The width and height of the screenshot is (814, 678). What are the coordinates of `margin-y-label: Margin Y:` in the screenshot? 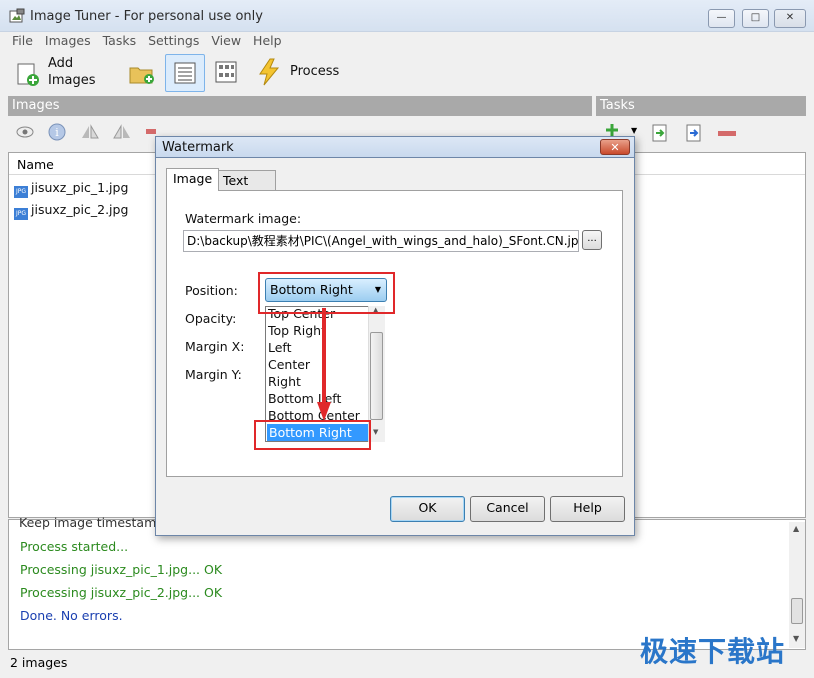 It's located at (213, 374).